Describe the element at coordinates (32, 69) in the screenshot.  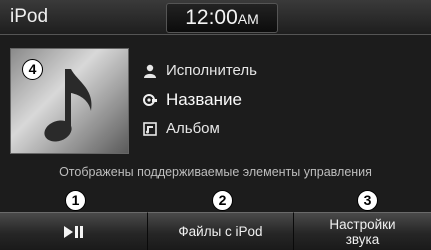
I see `callout-4: 4` at that location.